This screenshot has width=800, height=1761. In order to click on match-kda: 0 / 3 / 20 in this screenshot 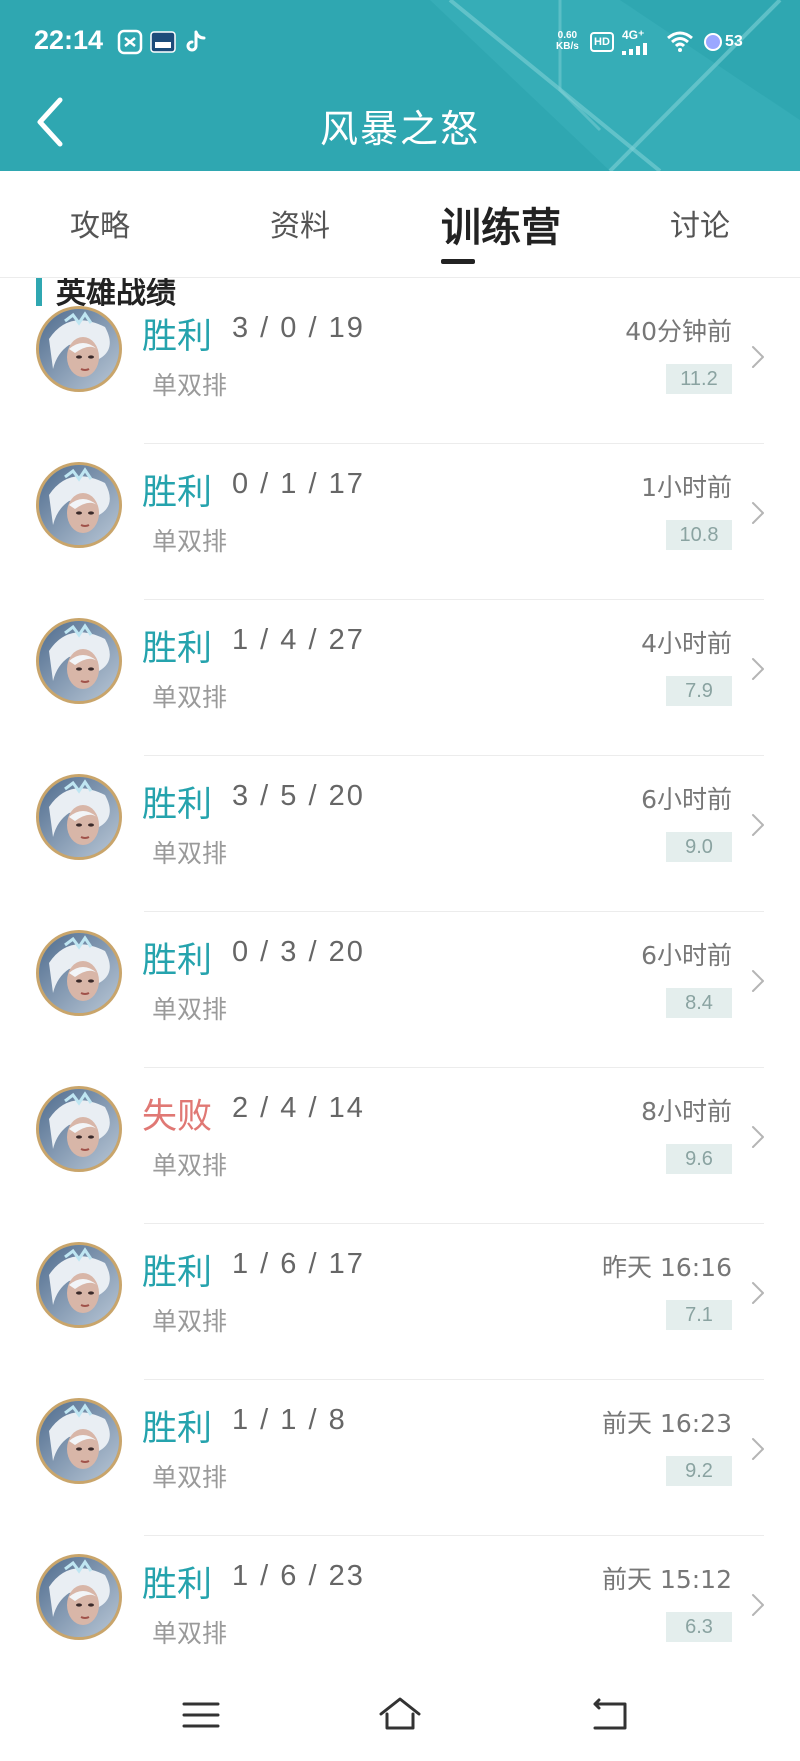, I will do `click(298, 952)`.